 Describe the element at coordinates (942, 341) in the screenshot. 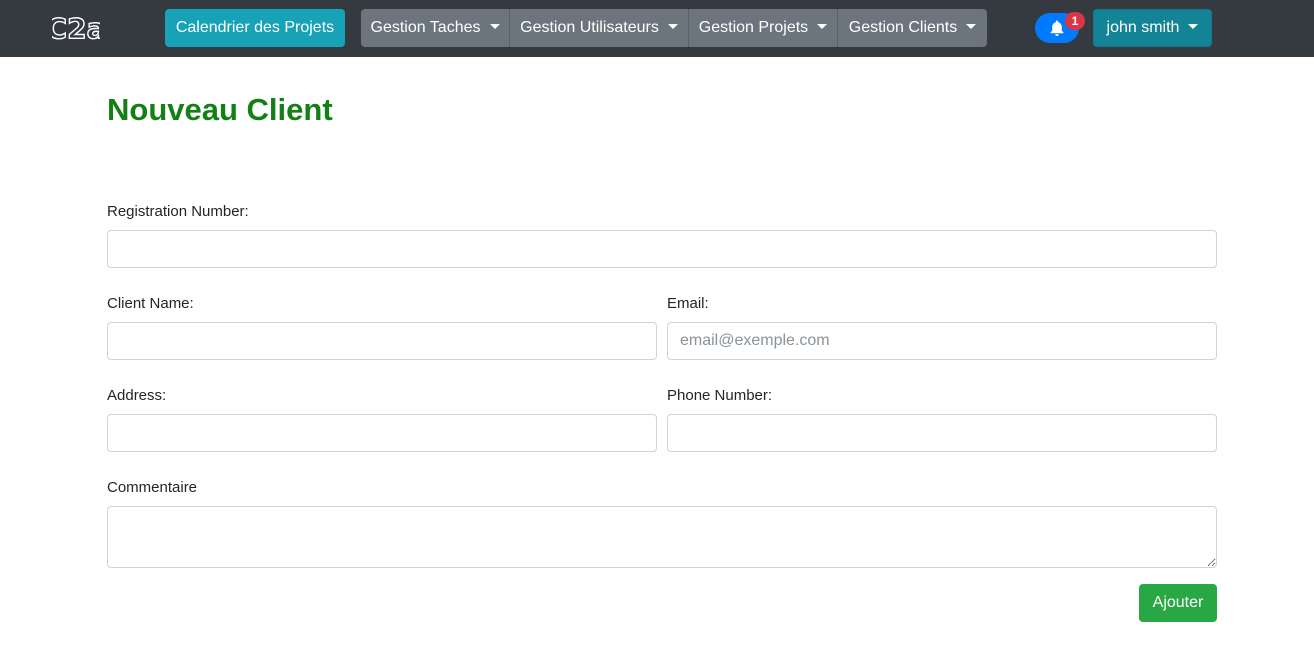

I see `email-input` at that location.